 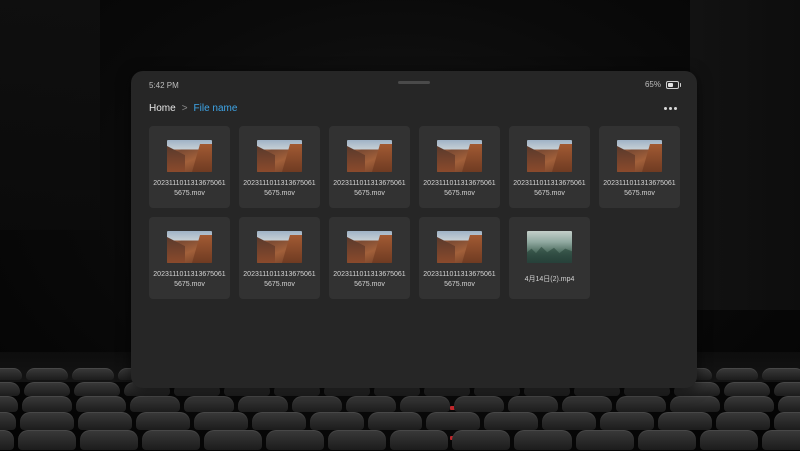 I want to click on battery-icon, so click(x=673, y=84).